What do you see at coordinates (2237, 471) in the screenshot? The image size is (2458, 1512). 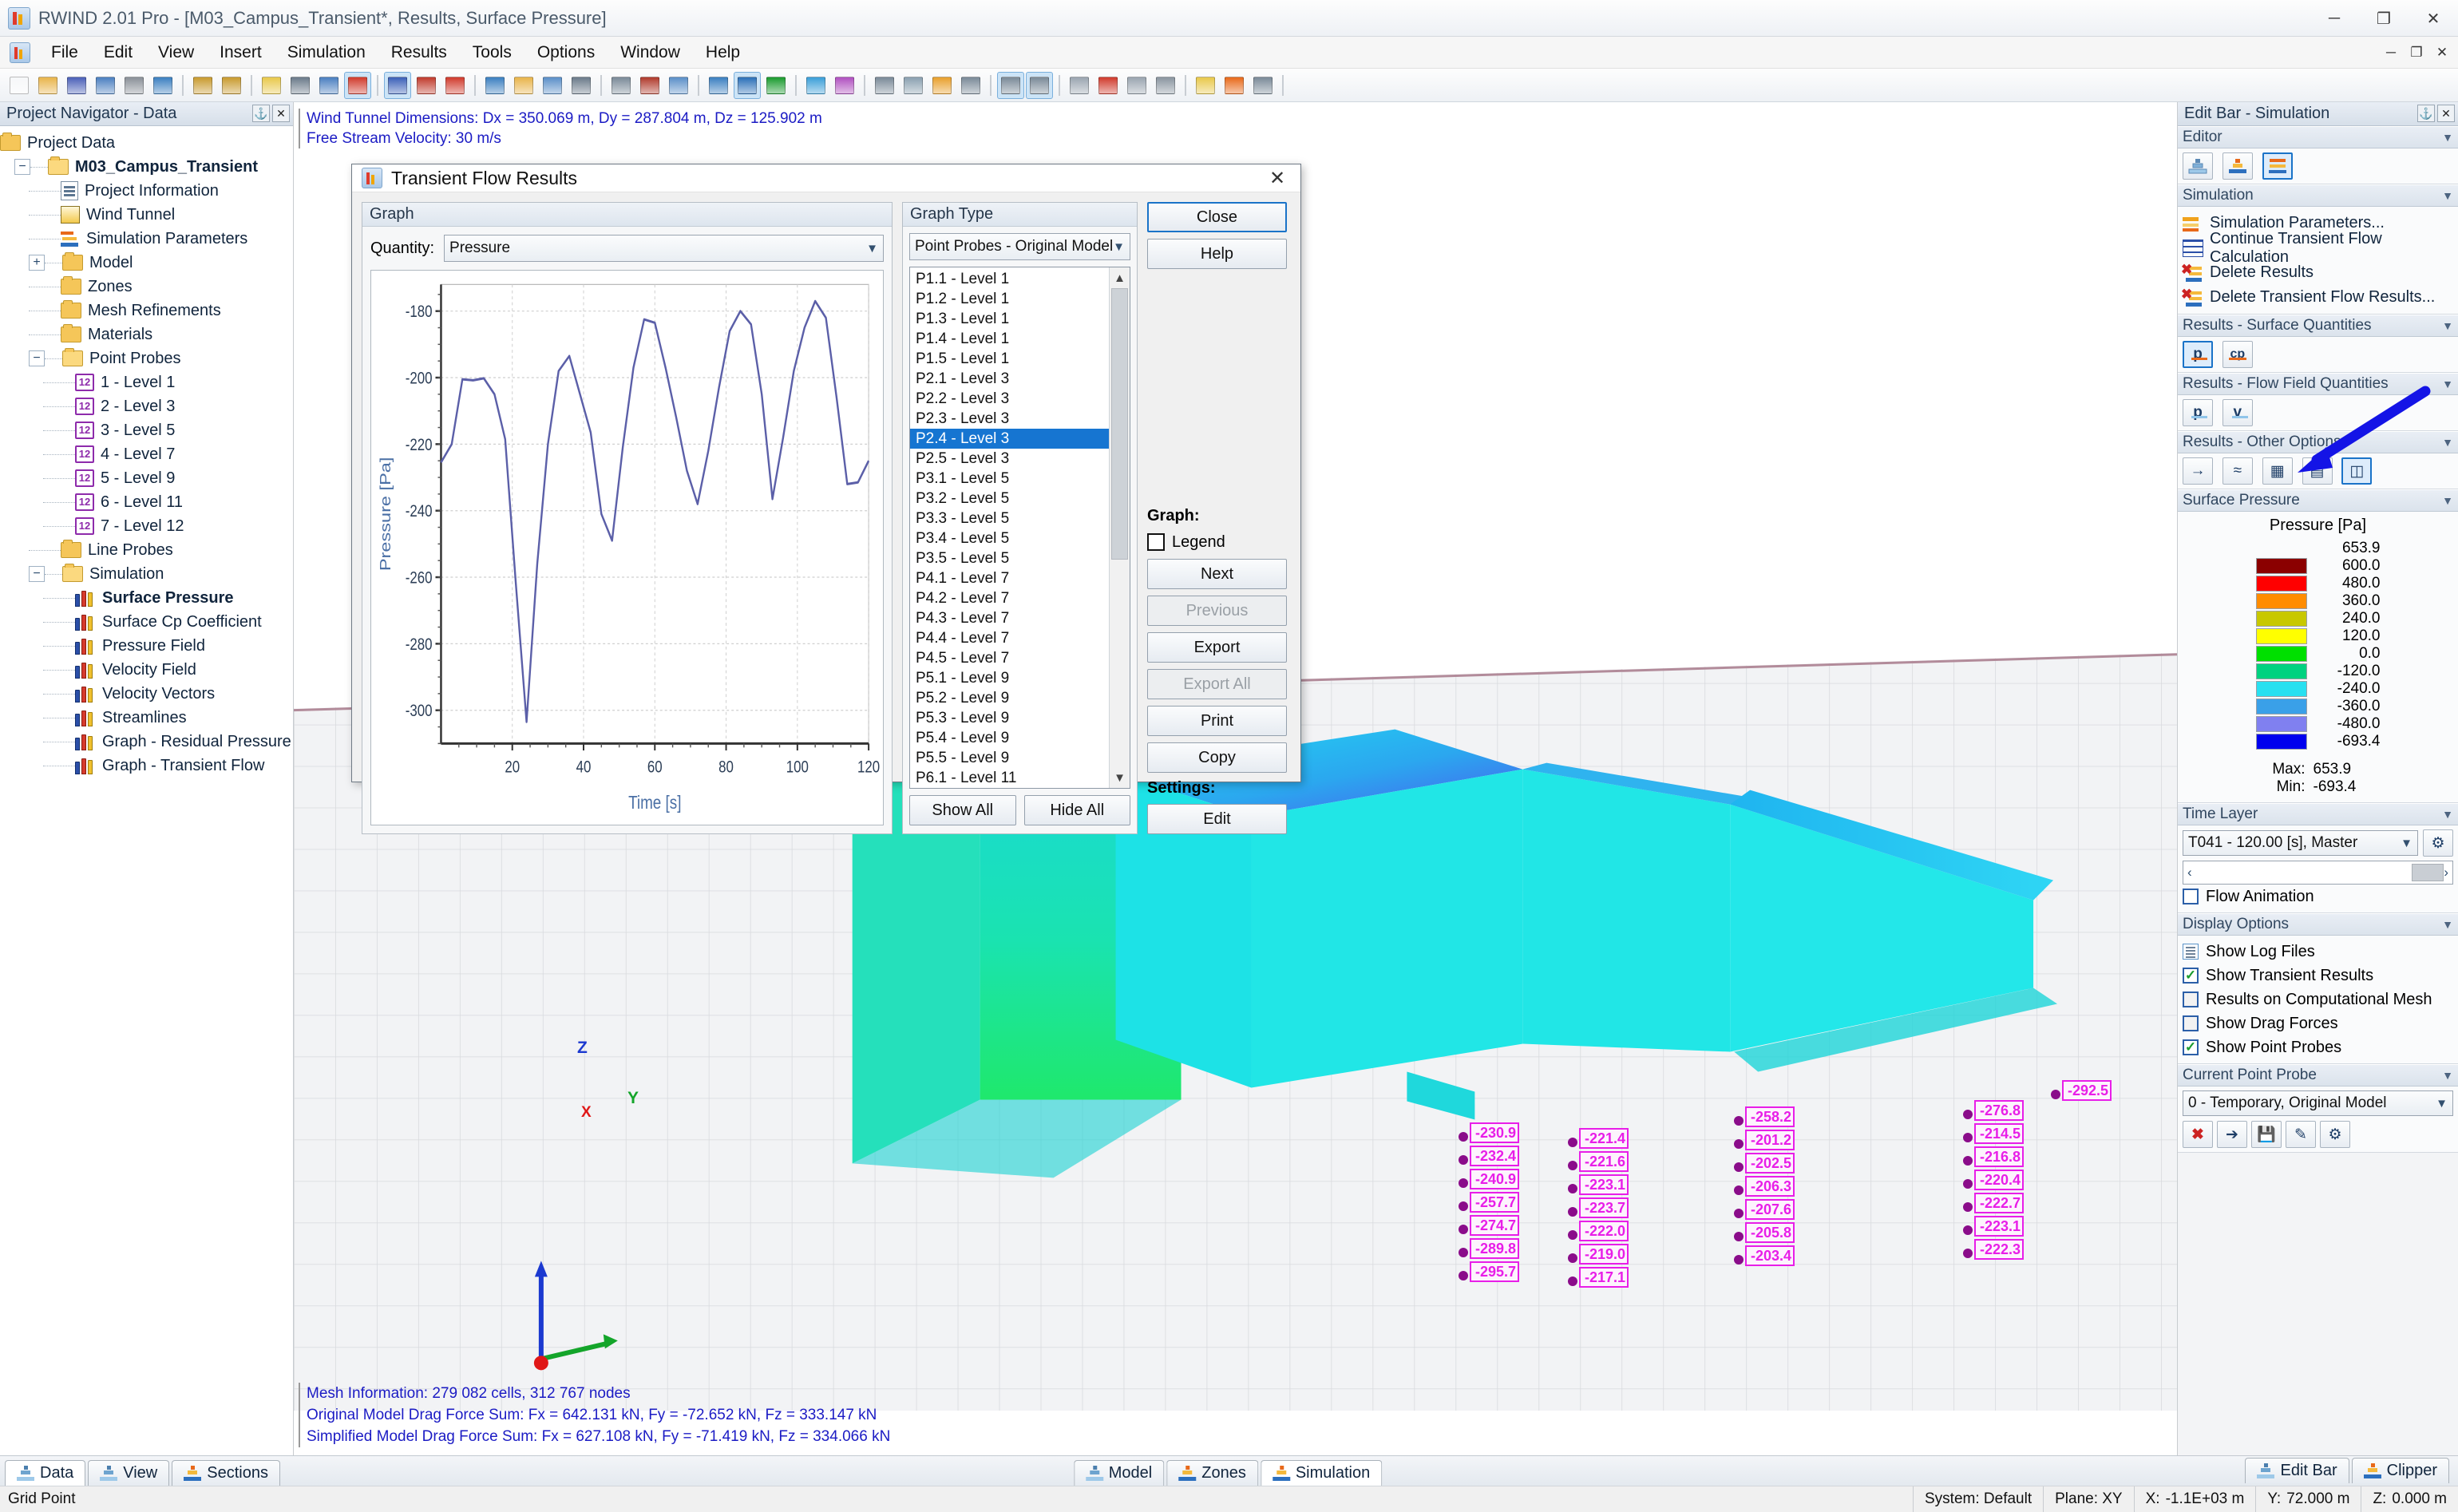 I see `flow-layers-icon: ≈` at bounding box center [2237, 471].